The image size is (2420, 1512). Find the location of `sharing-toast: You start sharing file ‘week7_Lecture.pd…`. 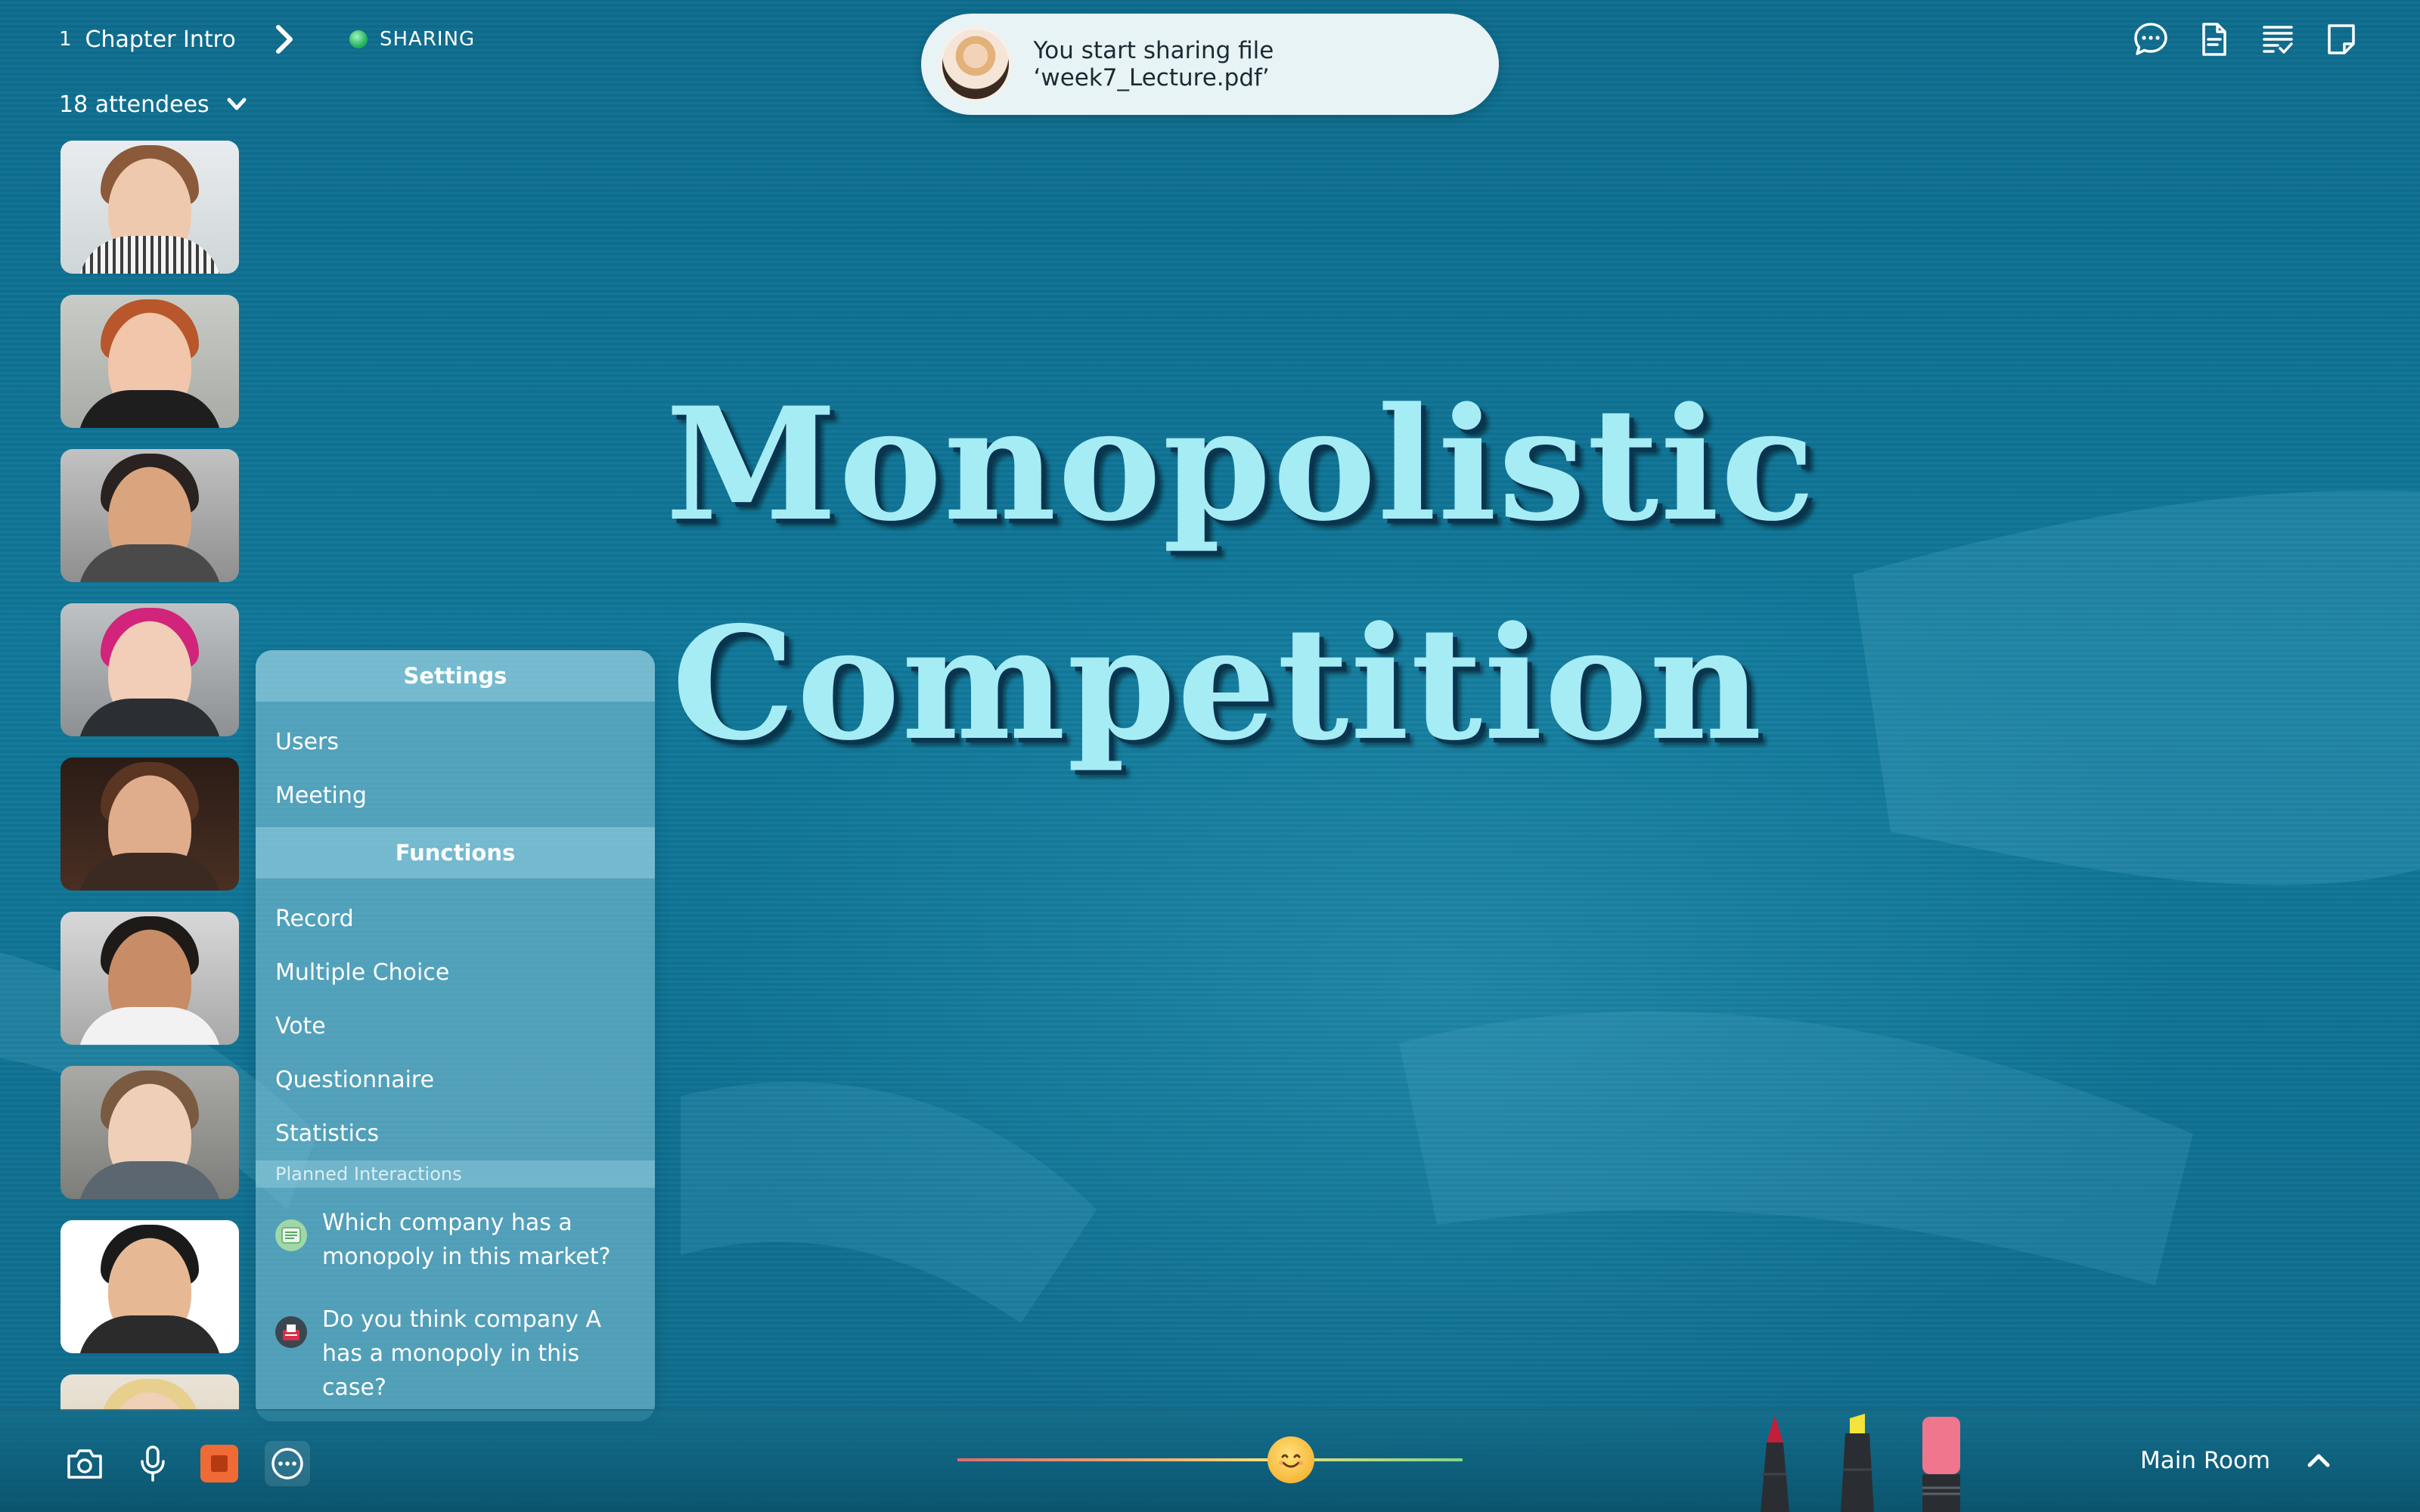

sharing-toast: You start sharing file ‘week7_Lecture.pd… is located at coordinates (1210, 64).